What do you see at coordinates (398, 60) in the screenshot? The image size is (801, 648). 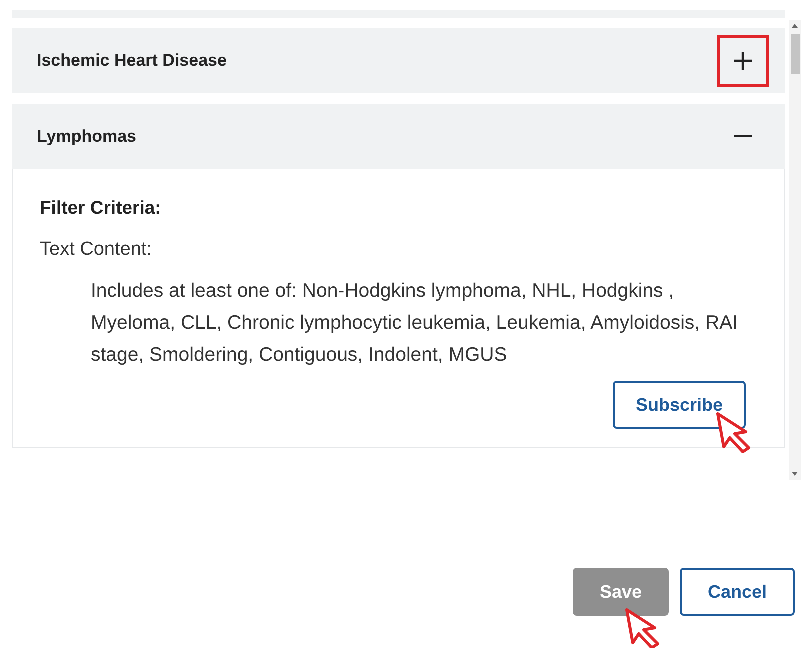 I see `accordion-header: Ischemic Heart Disease` at bounding box center [398, 60].